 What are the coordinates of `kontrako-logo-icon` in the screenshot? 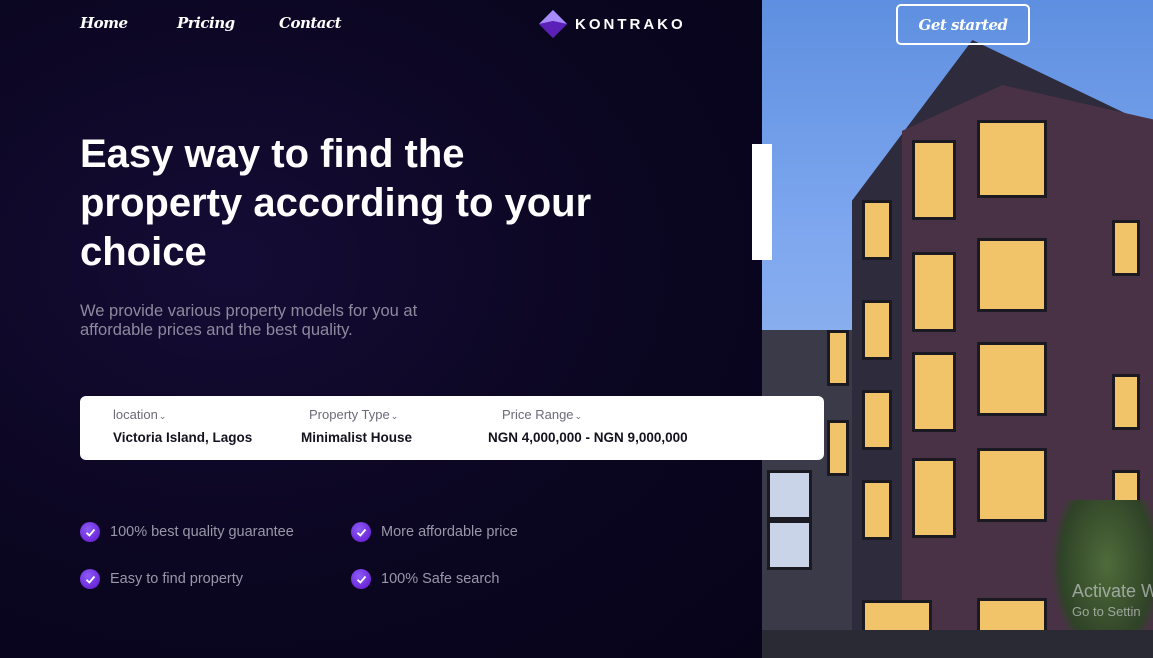 It's located at (553, 24).